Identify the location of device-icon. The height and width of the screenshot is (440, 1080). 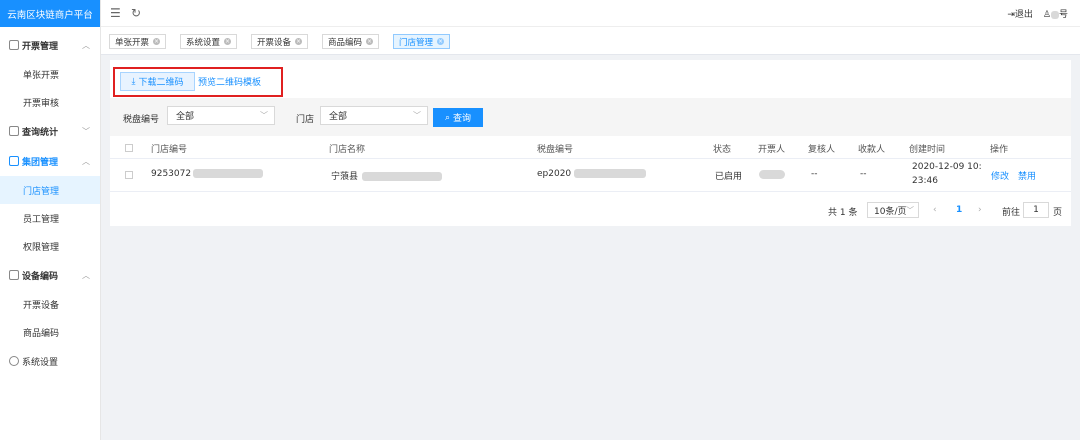
(14, 275).